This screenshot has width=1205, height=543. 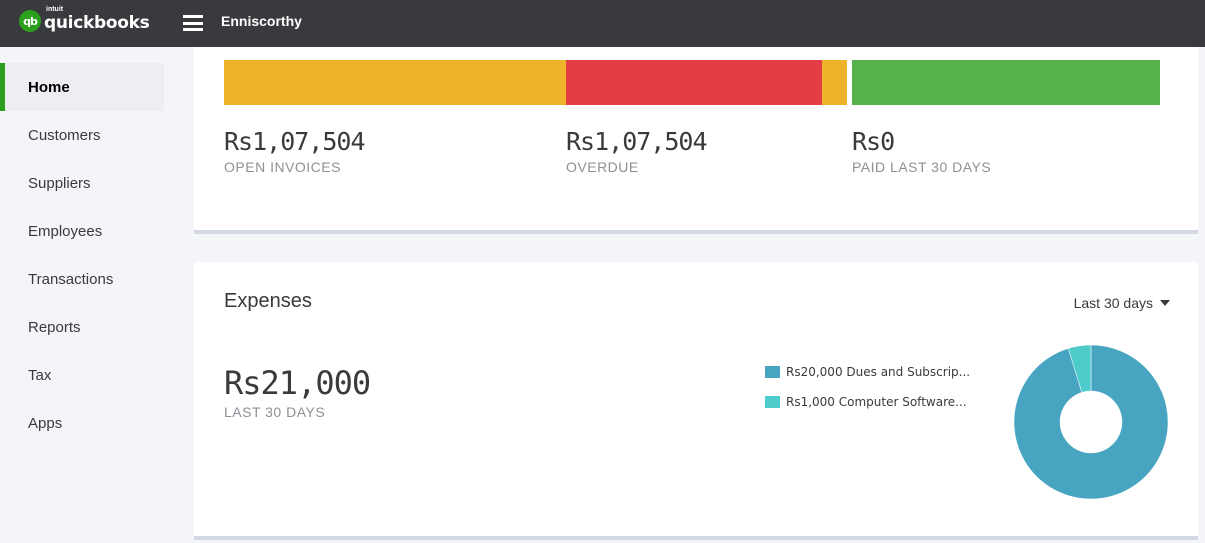 I want to click on logo-quickbooks-text: quickbooks, so click(x=97, y=23).